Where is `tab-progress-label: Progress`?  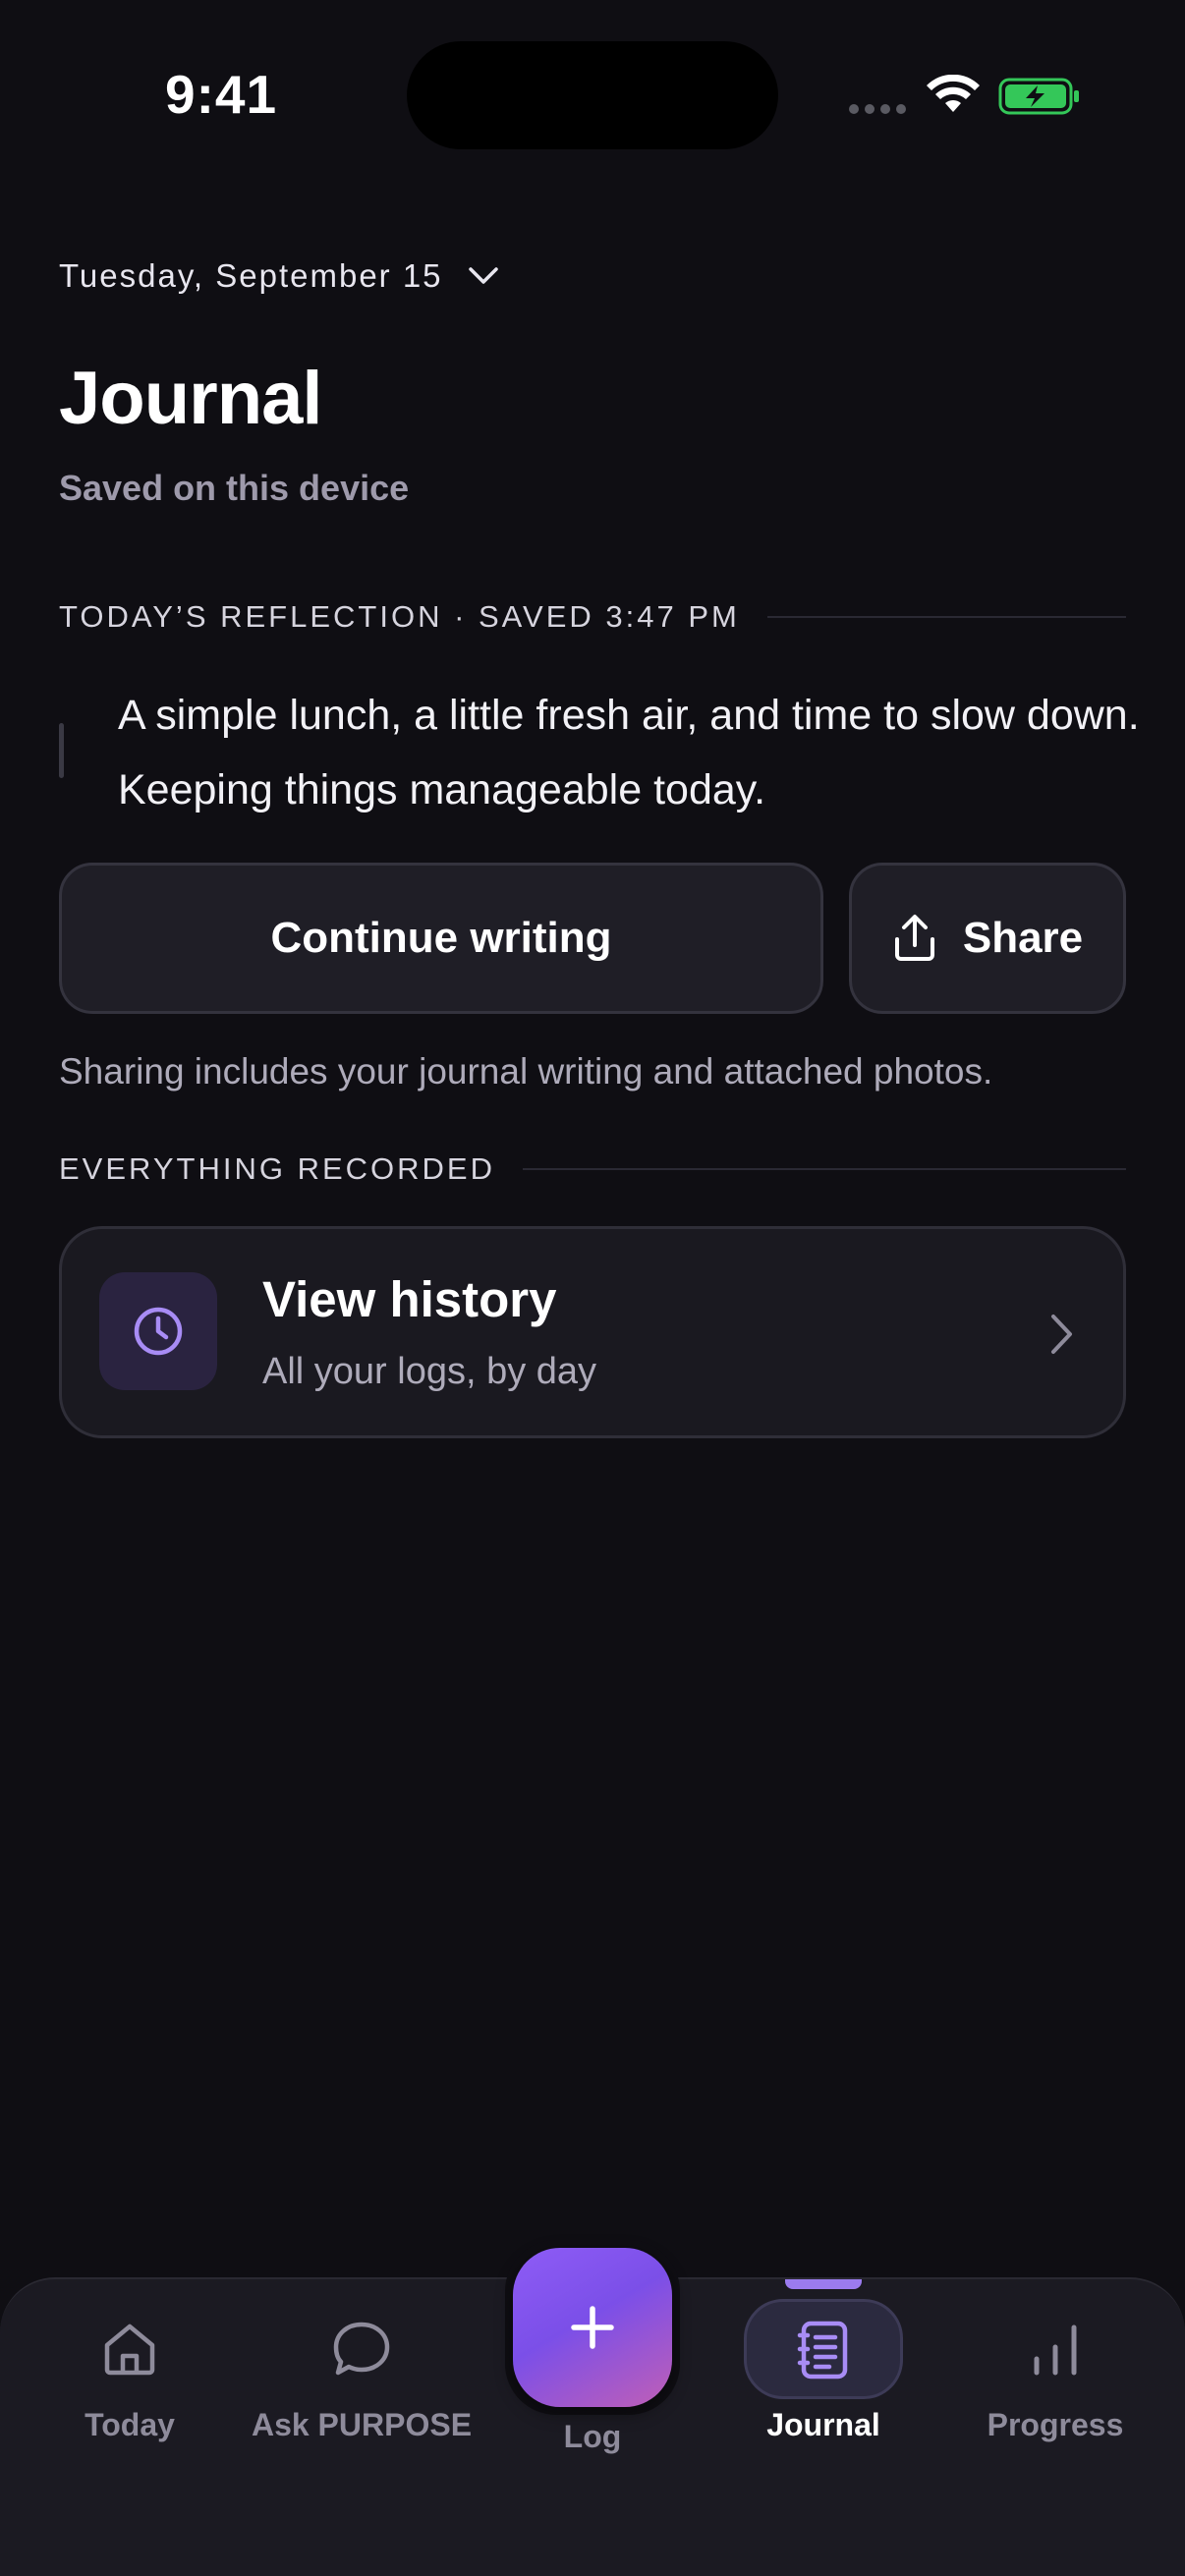
tab-progress-label: Progress is located at coordinates (1056, 2424).